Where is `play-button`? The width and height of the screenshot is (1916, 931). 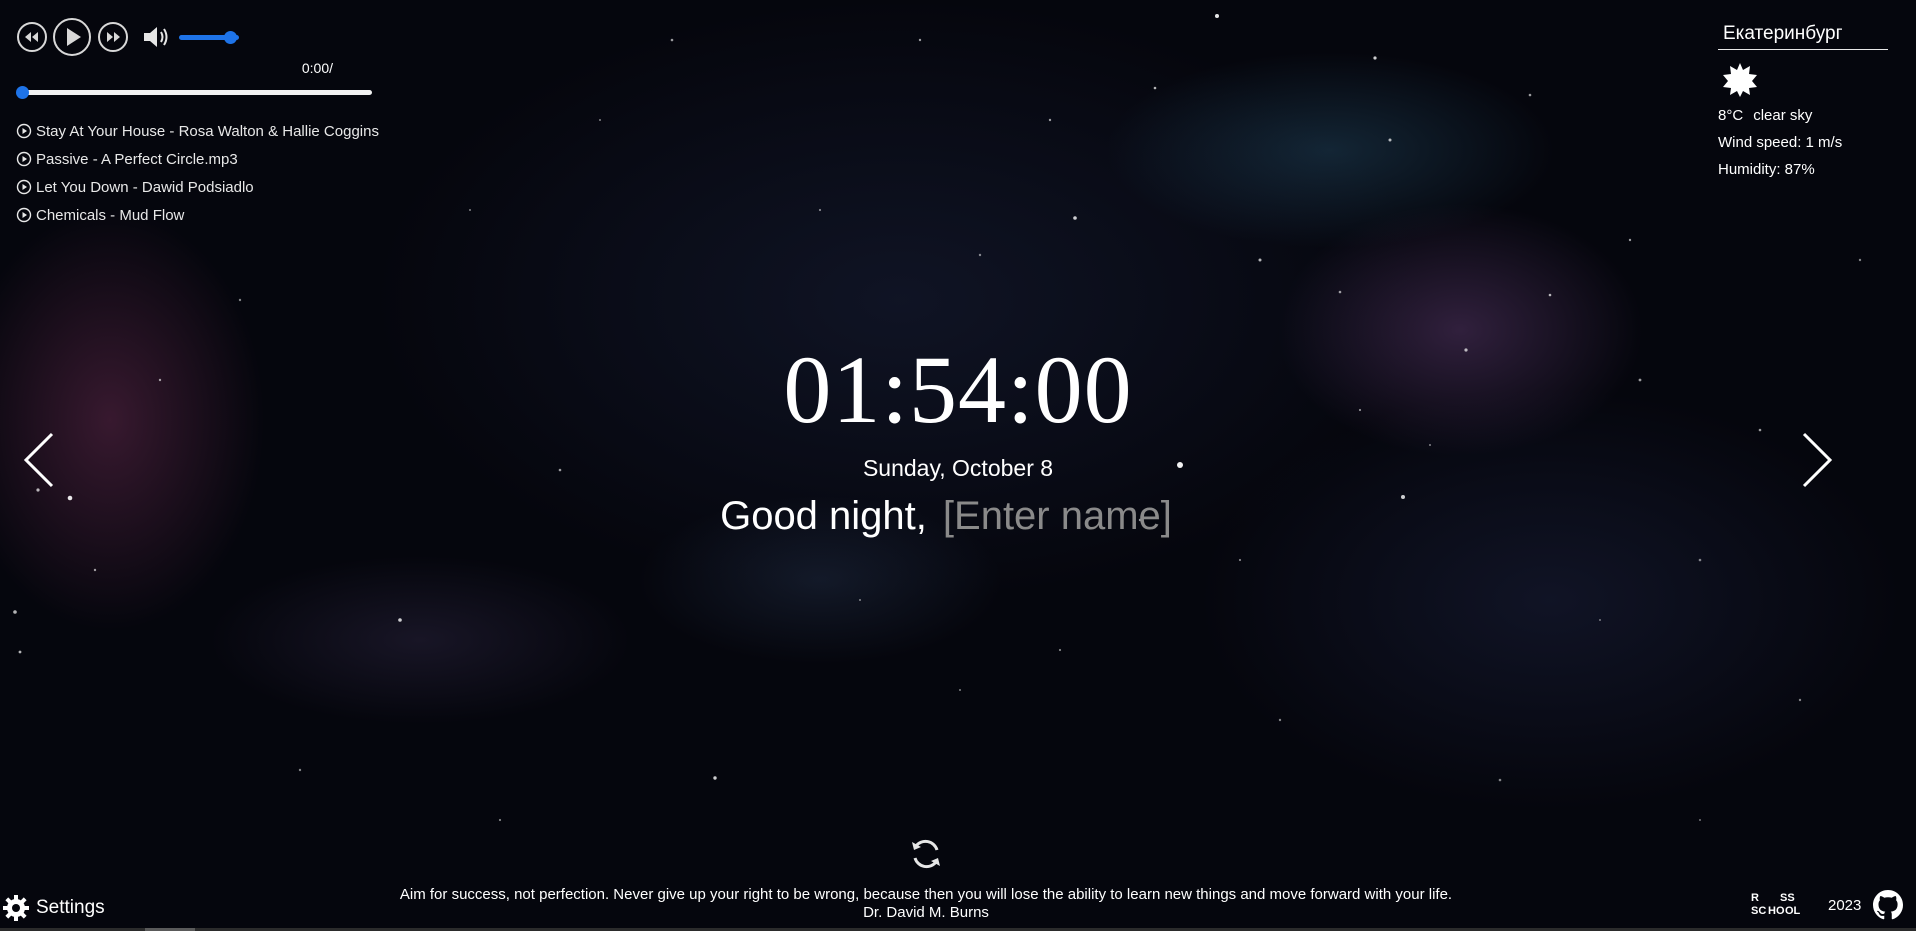 play-button is located at coordinates (72, 37).